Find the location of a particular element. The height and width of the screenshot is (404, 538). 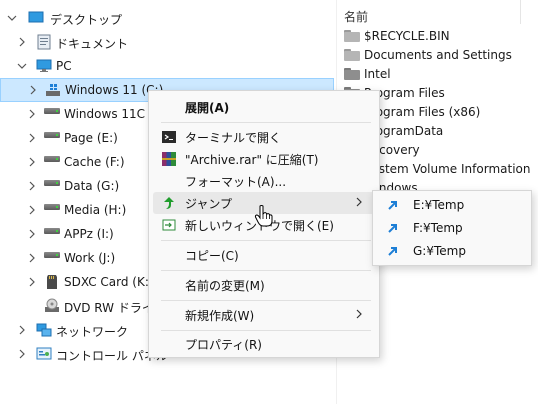

menu-item-label: 名前の変更(M) is located at coordinates (225, 285).